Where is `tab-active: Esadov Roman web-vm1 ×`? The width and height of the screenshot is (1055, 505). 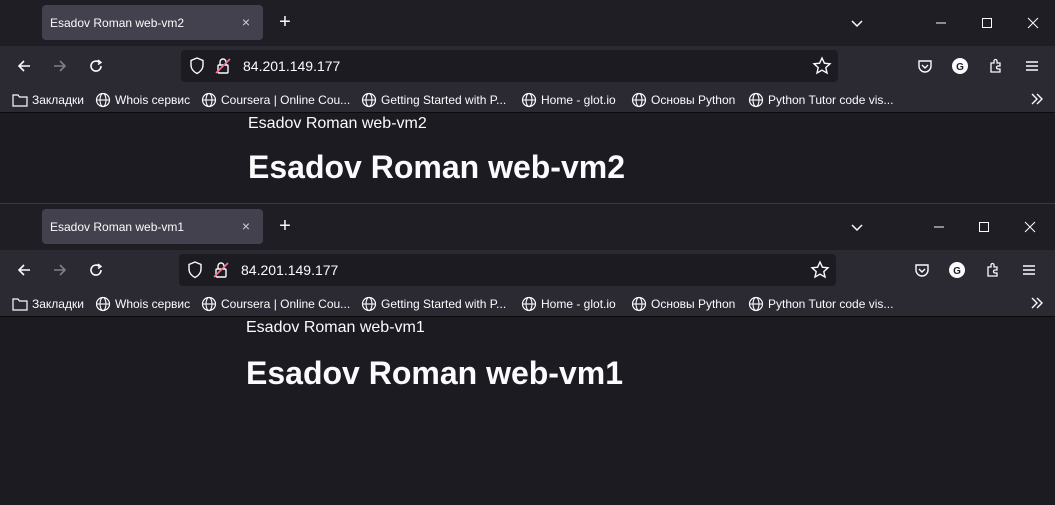
tab-active: Esadov Roman web-vm1 × is located at coordinates (152, 226).